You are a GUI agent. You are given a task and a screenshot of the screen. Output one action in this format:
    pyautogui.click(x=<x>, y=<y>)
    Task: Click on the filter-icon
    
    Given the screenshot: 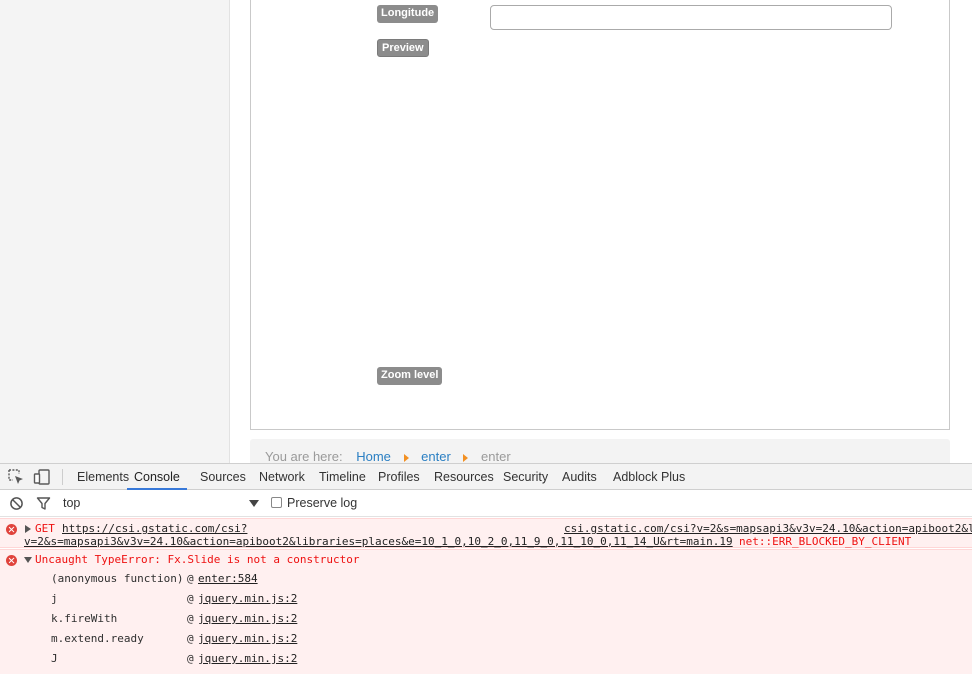 What is the action you would take?
    pyautogui.click(x=43, y=503)
    